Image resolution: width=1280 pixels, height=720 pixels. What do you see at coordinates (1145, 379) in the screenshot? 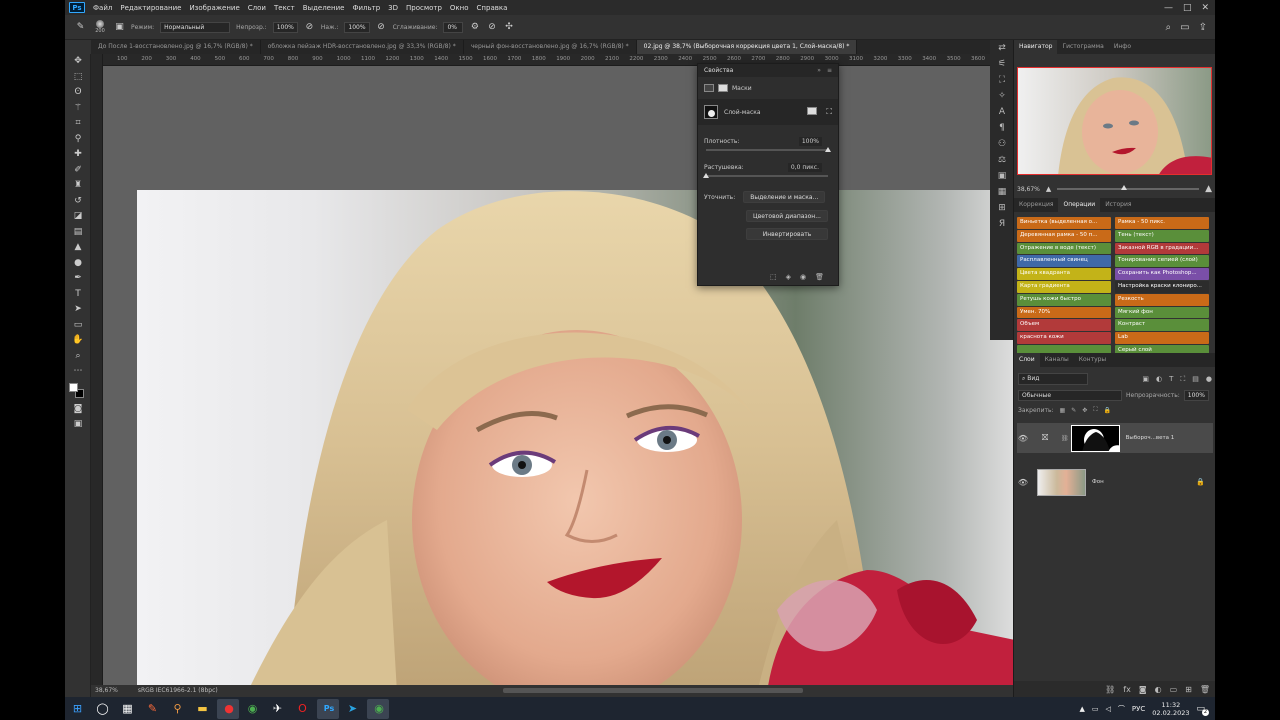
I see `filter-pixel-icon: ▣` at bounding box center [1145, 379].